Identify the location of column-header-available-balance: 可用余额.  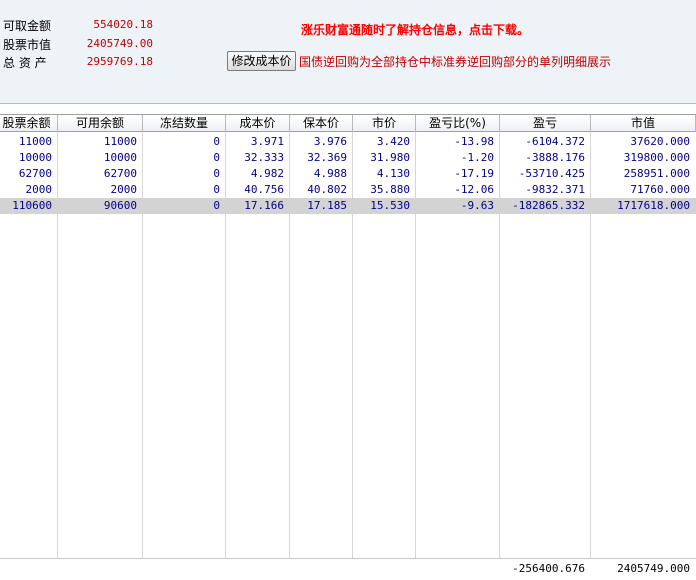
(100, 123).